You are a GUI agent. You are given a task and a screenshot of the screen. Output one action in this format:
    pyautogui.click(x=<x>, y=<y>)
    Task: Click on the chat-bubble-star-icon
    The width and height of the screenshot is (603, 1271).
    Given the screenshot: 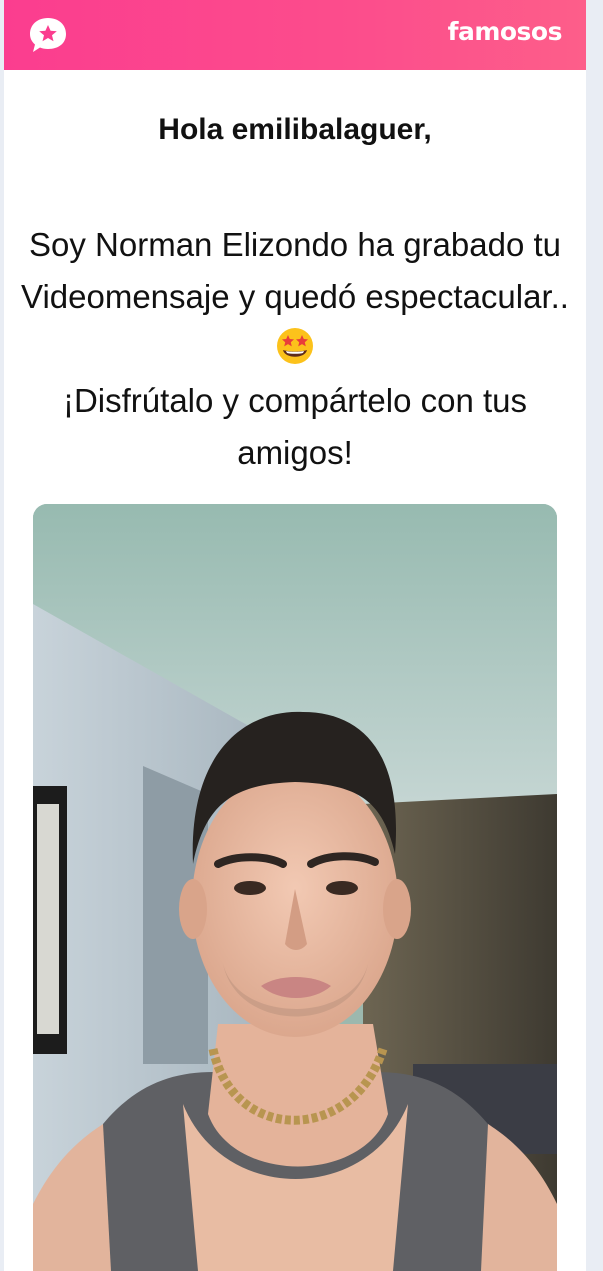 What is the action you would take?
    pyautogui.click(x=48, y=35)
    